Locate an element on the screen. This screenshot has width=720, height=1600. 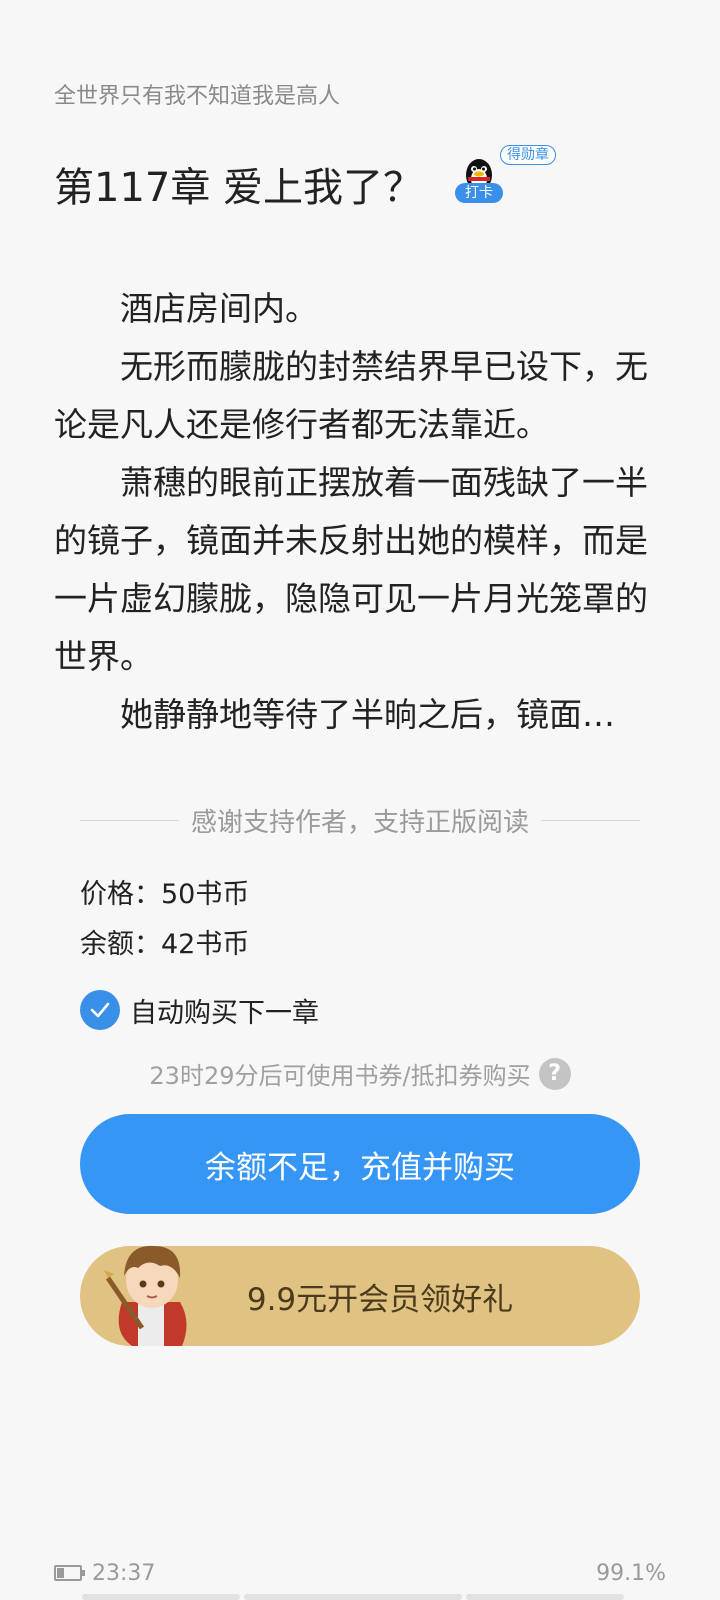
paragraph: 无形而朦胧的封禁结界早已设下，无论是凡人还是修行者都无法靠近。 is located at coordinates (351, 395).